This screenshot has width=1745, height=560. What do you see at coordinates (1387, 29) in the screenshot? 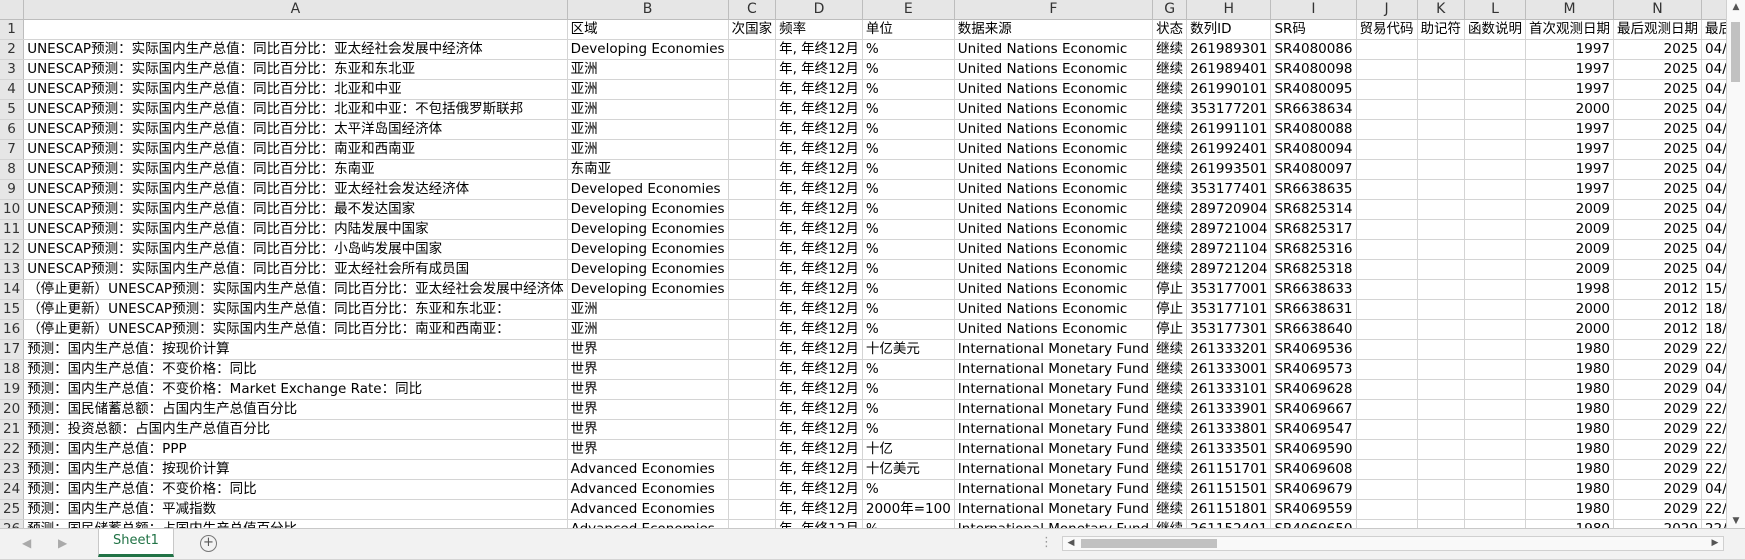
I see `cell-j: 贸易代码` at bounding box center [1387, 29].